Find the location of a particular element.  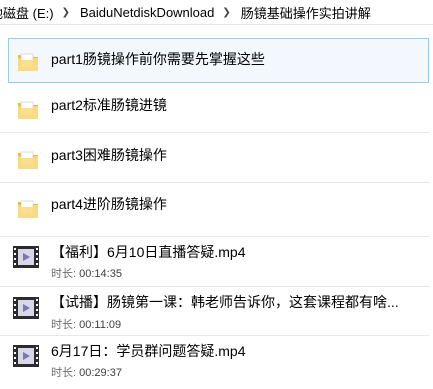

duration-value: 00:14:35 is located at coordinates (100, 274).